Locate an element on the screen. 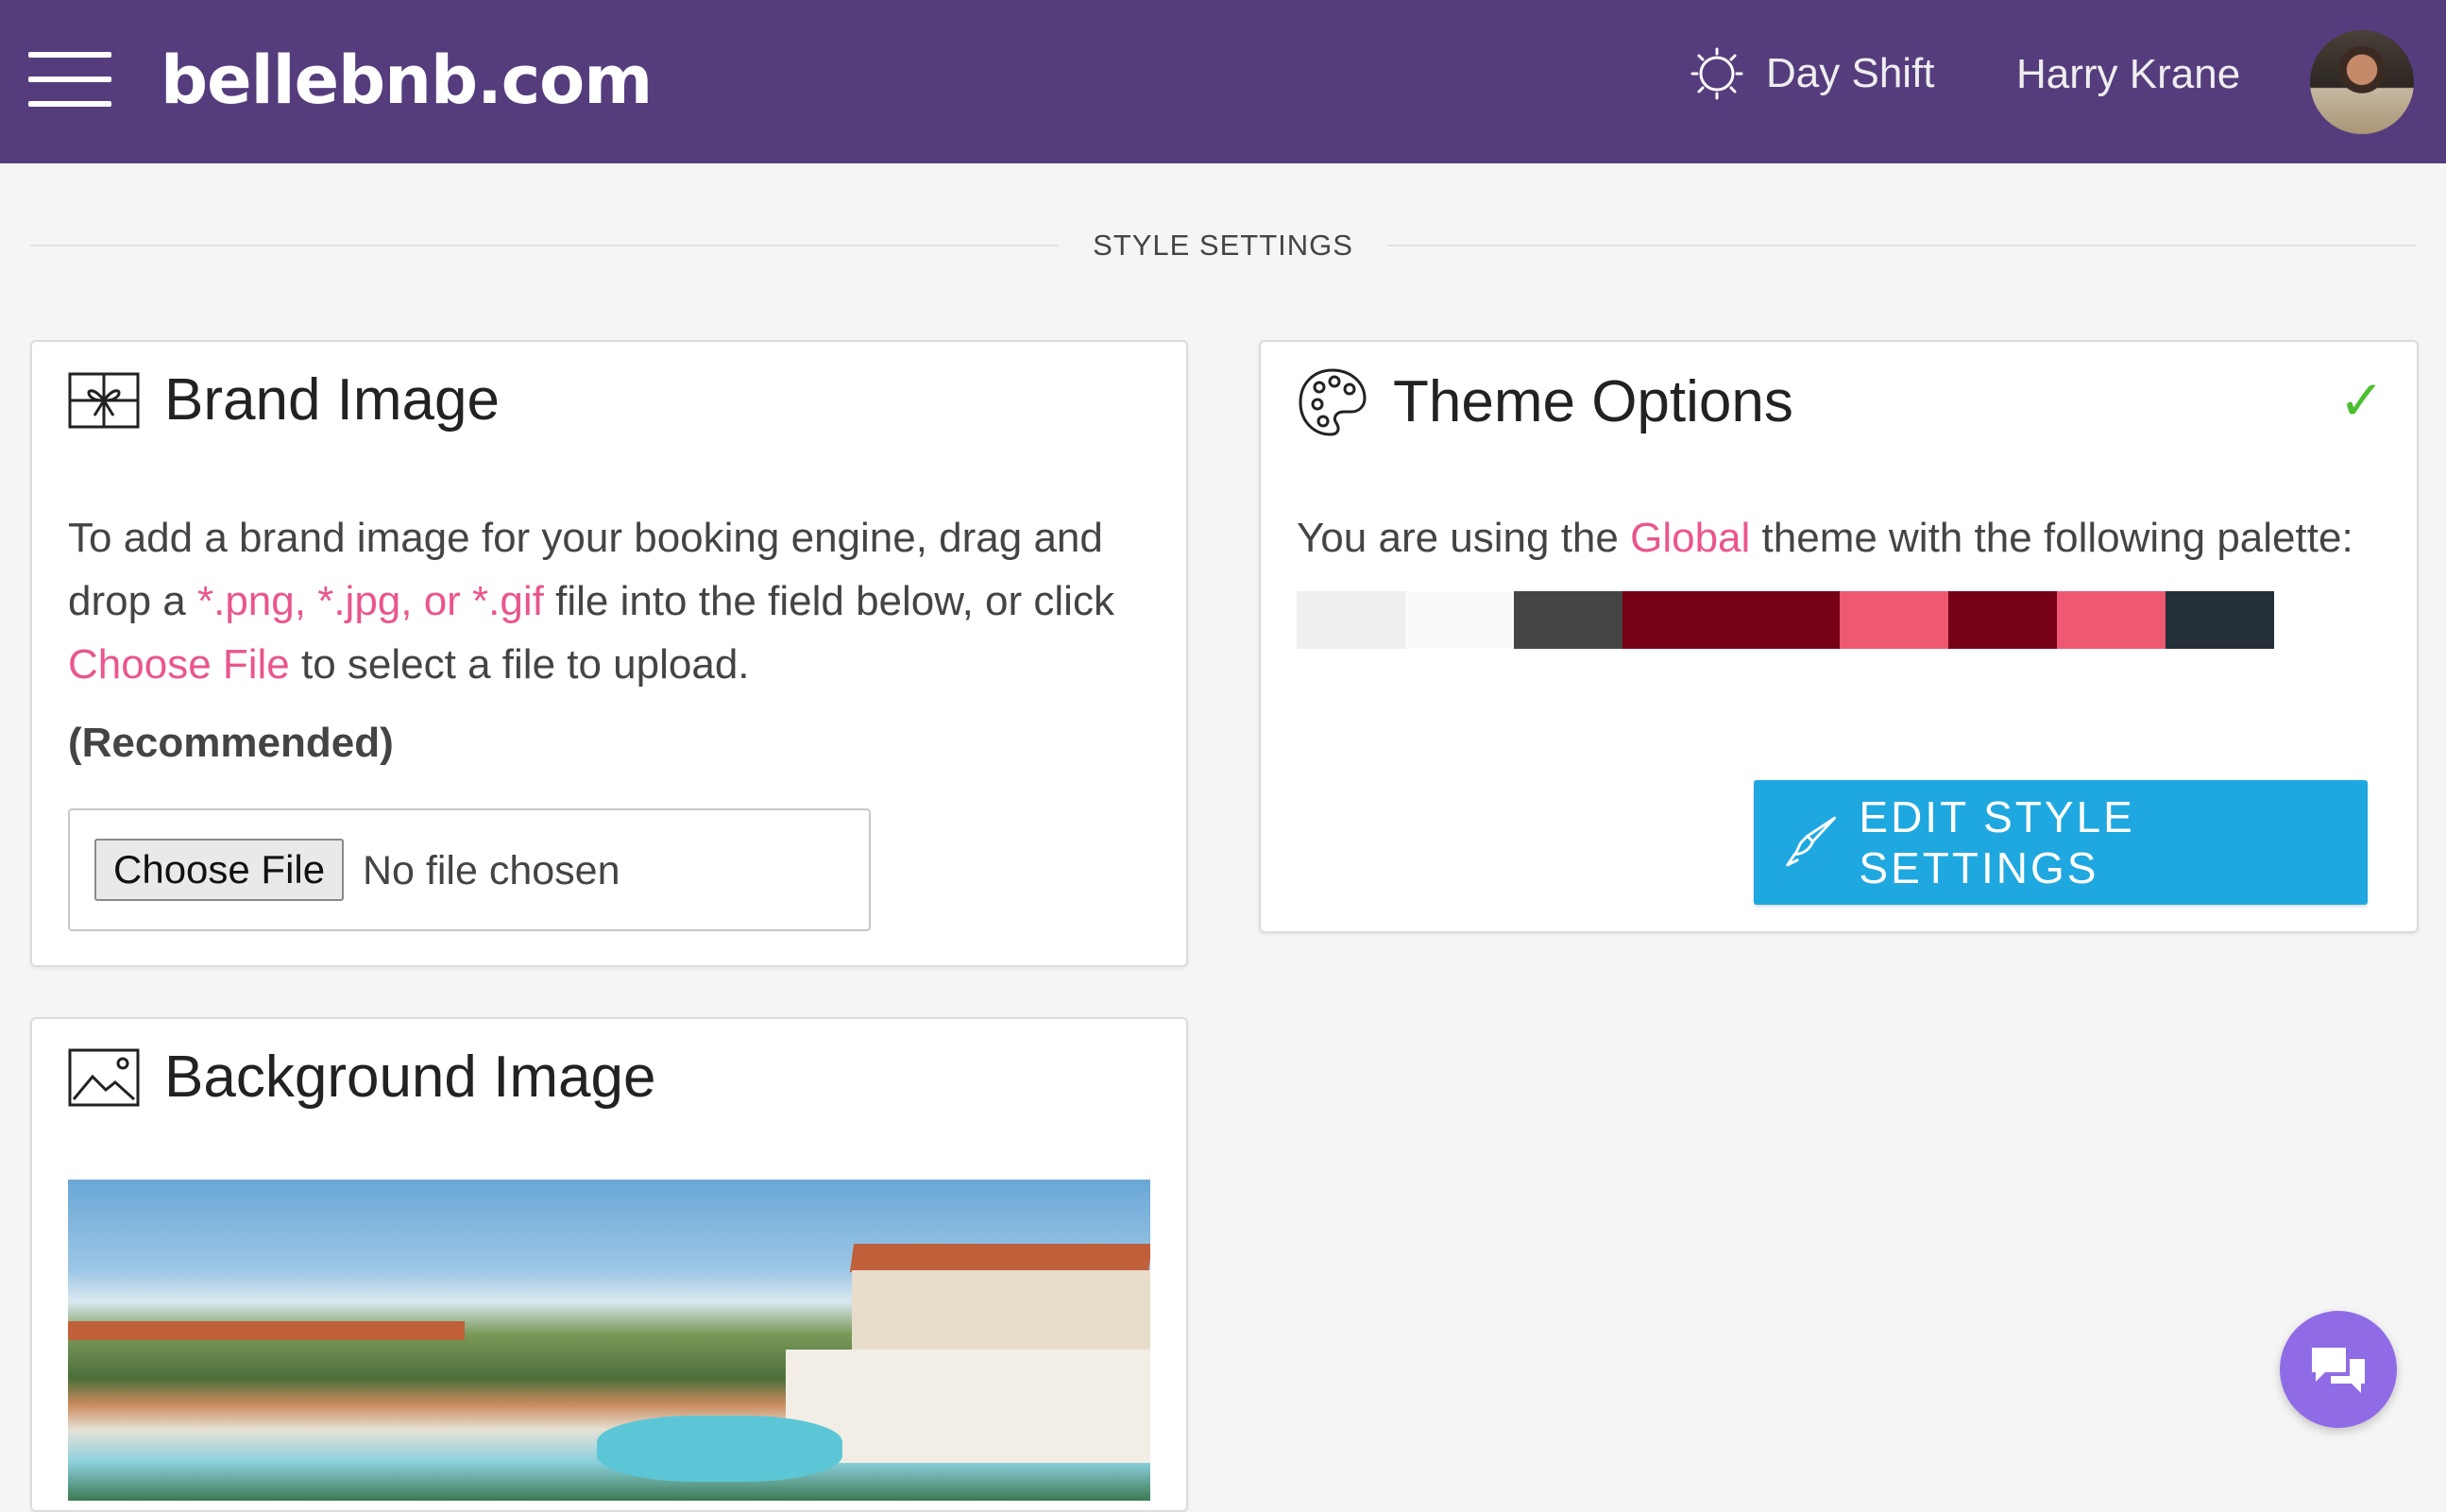 This screenshot has height=1512, width=2446. instruction-text: to select a file to upload. is located at coordinates (519, 664).